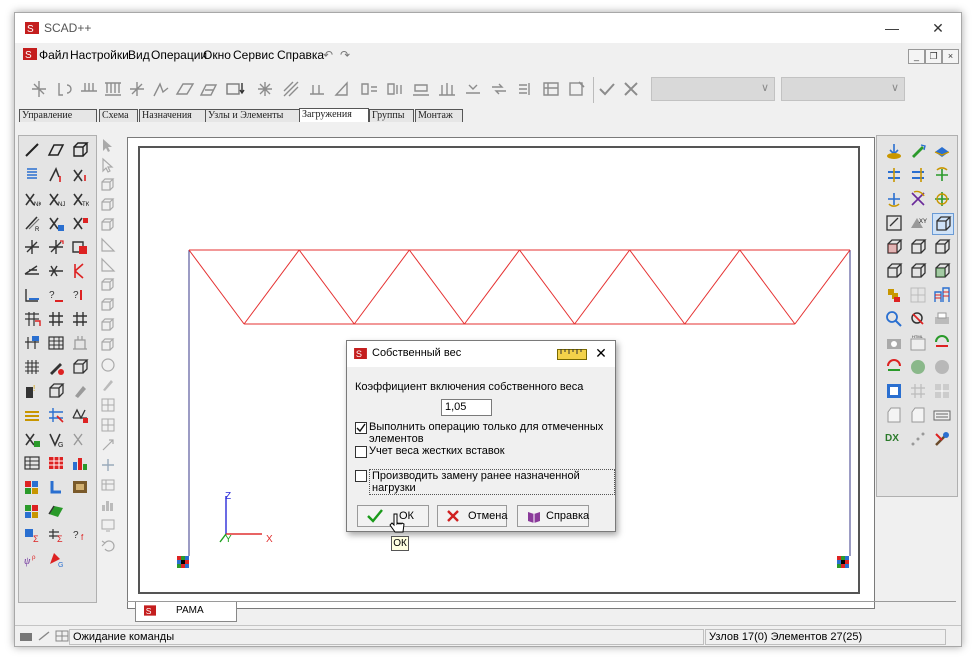 The height and width of the screenshot is (657, 974). What do you see at coordinates (32, 487) in the screenshot?
I see `color-grid-icon` at bounding box center [32, 487].